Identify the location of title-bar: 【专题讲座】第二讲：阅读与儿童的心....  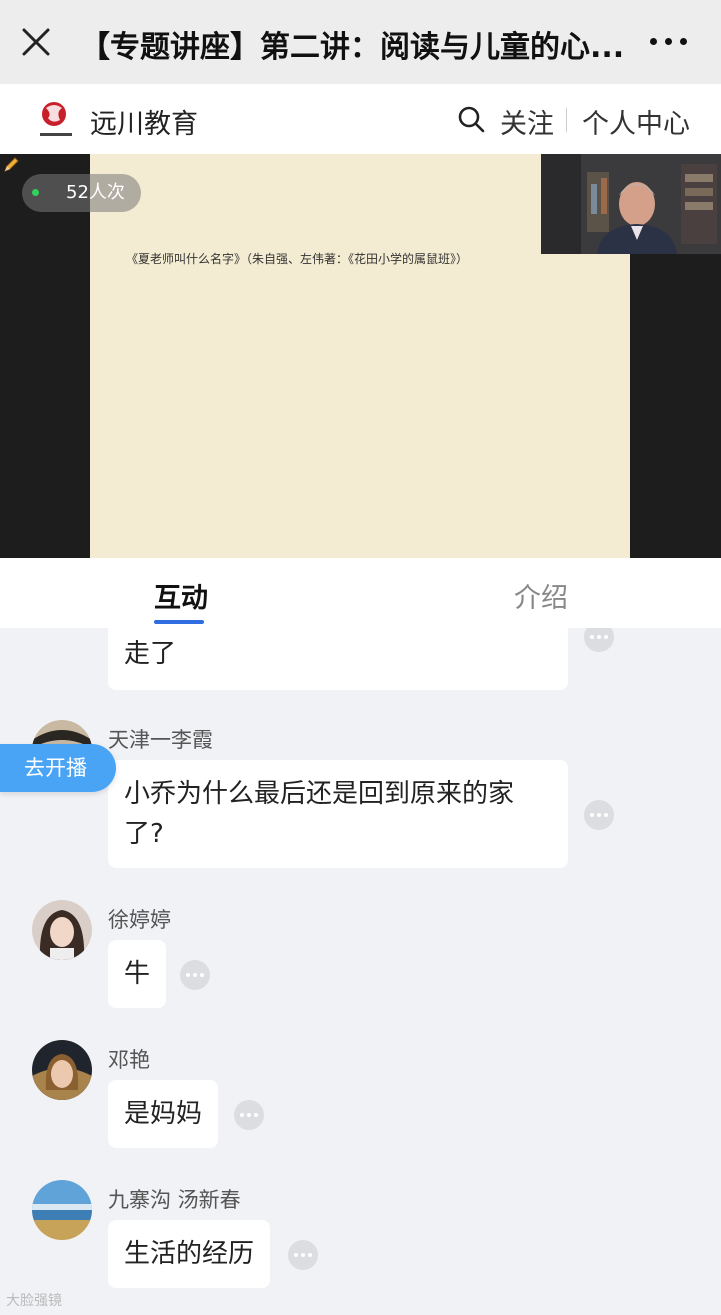
(360, 42).